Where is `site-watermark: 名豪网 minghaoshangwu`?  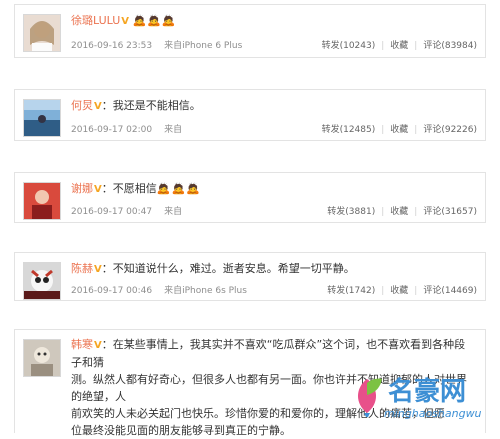
site-watermark: 名豪网 minghaoshangwu is located at coordinates (421, 399).